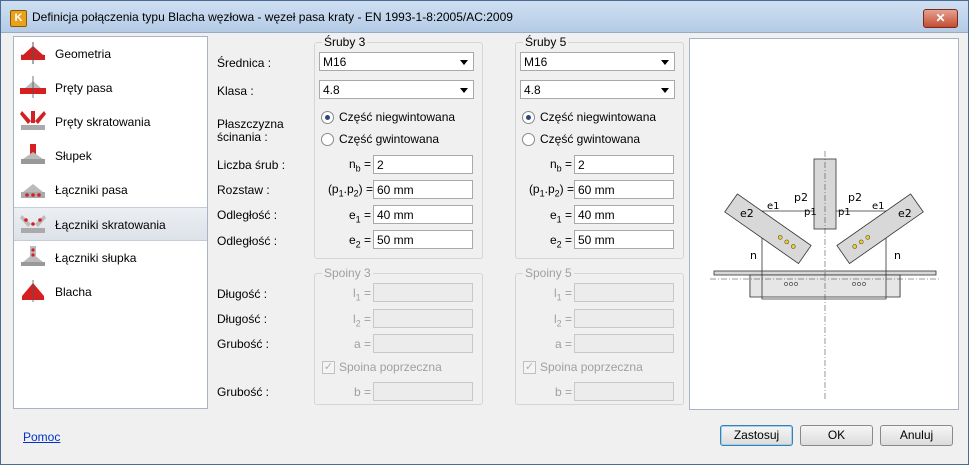  What do you see at coordinates (335, 62) in the screenshot?
I see `bolts-3-diameter-value: M16` at bounding box center [335, 62].